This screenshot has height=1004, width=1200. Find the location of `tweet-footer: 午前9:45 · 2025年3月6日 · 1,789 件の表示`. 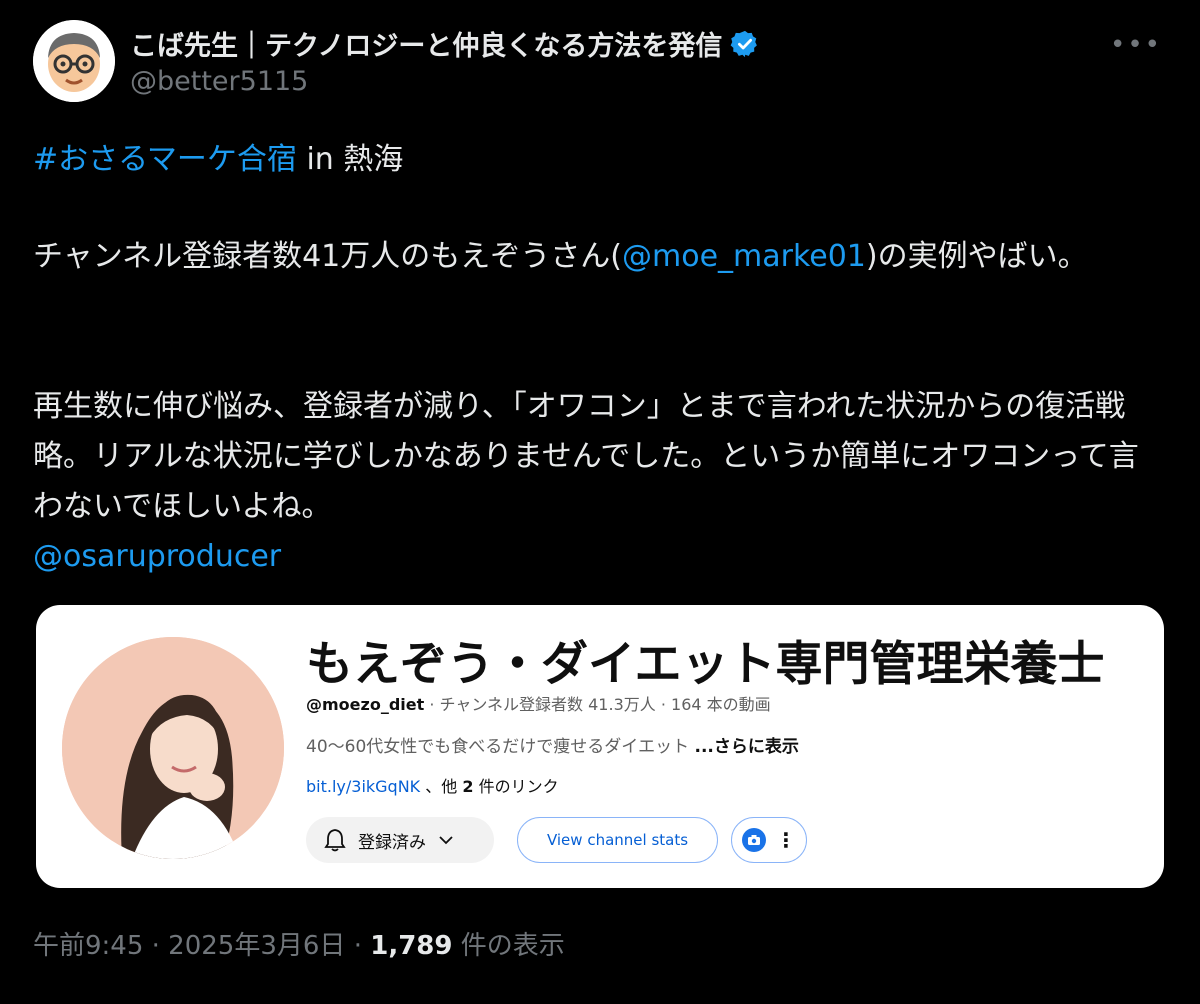

tweet-footer: 午前9:45 · 2025年3月6日 · 1,789 件の表示 is located at coordinates (299, 943).